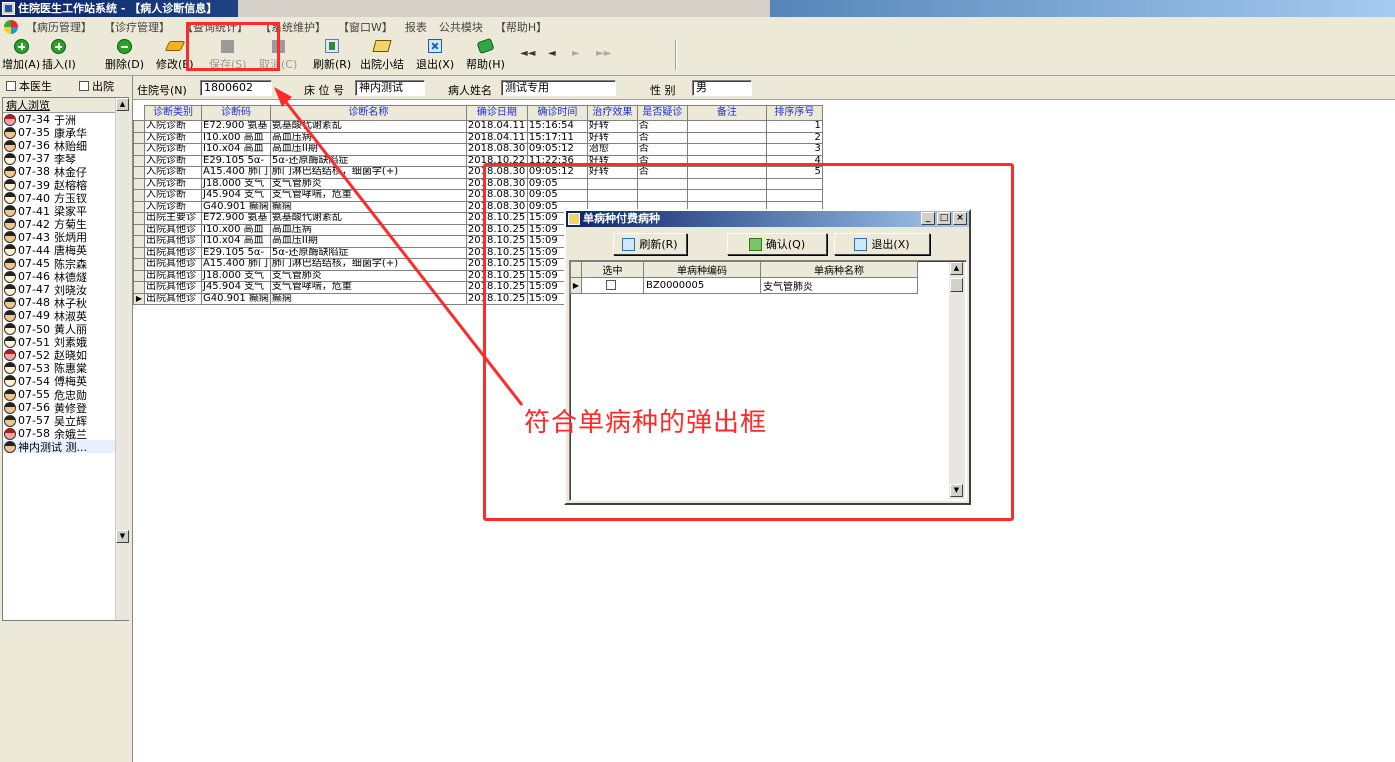 The image size is (1395, 762). What do you see at coordinates (612, 149) in the screenshot?
I see `diagnosis-cell: 治愈` at bounding box center [612, 149].